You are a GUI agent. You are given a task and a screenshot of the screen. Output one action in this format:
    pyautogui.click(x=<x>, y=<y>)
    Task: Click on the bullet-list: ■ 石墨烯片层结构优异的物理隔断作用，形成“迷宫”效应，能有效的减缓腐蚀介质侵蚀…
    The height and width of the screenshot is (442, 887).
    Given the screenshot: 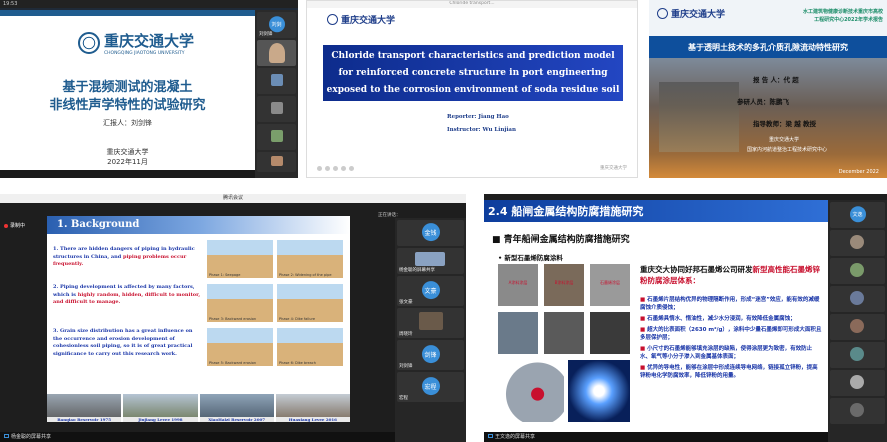 What is the action you would take?
    pyautogui.click(x=731, y=338)
    